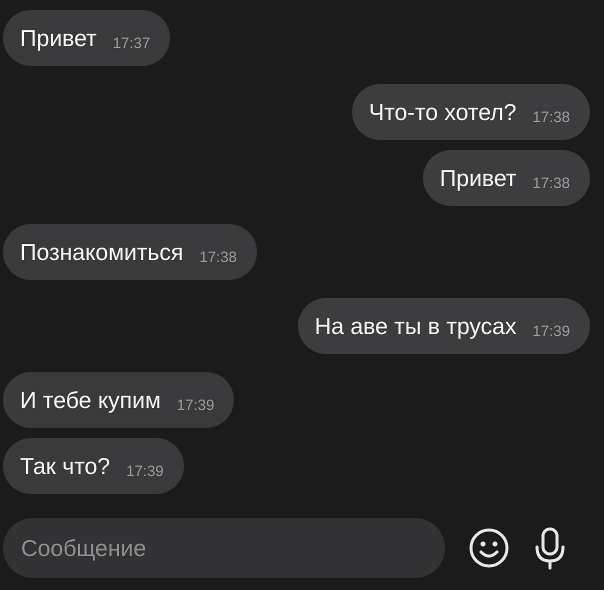 This screenshot has height=590, width=604. Describe the element at coordinates (90, 400) in the screenshot. I see `message-text: И тебе купим` at that location.